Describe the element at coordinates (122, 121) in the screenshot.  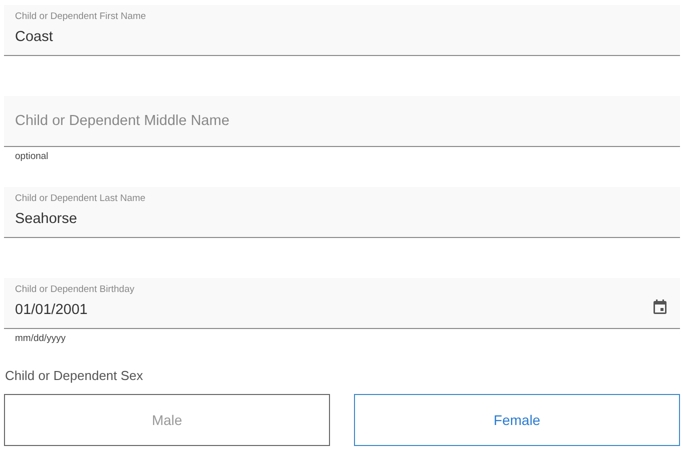
I see `field-placeholder: Child or Dependent Middle Name` at that location.